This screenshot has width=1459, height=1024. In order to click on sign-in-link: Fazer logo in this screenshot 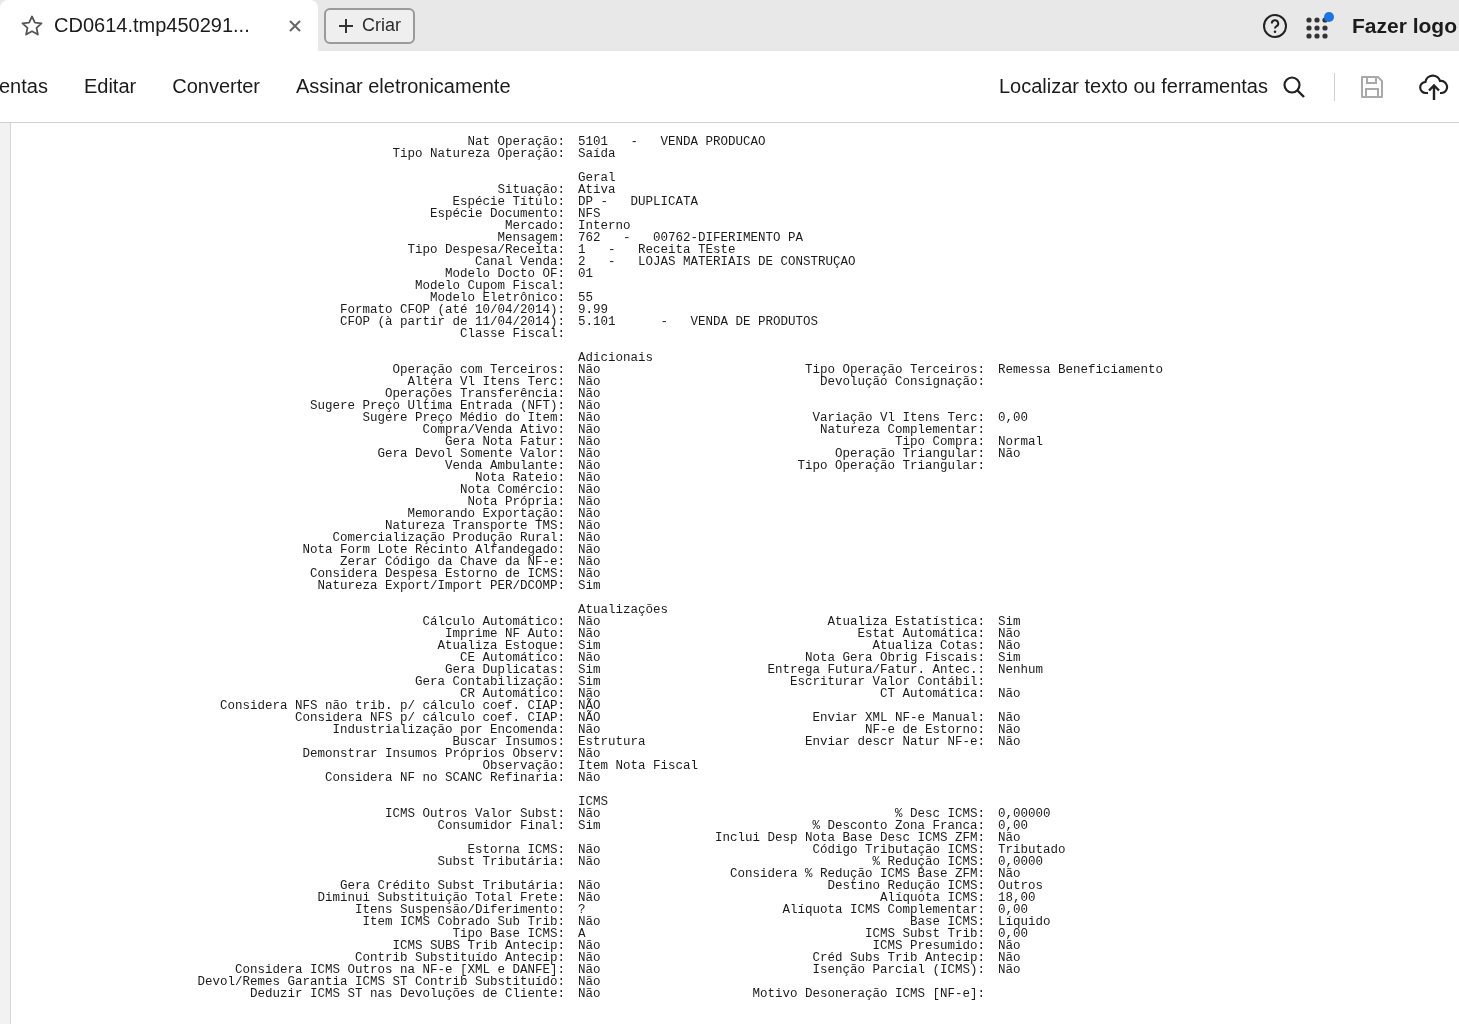, I will do `click(1404, 25)`.